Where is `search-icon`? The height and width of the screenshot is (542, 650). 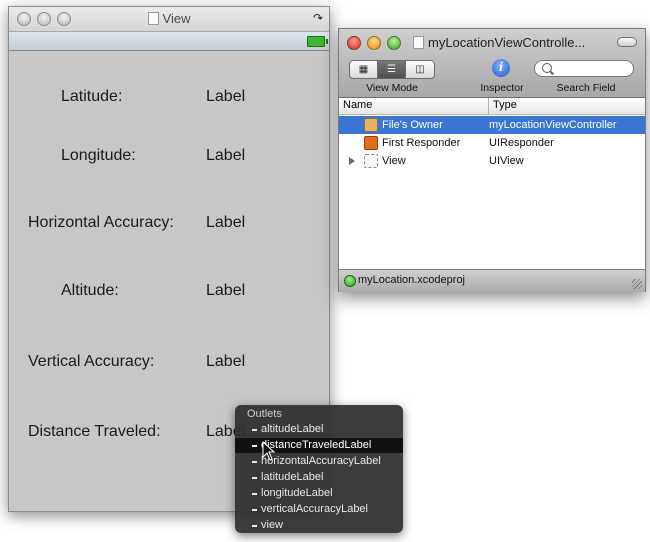
search-icon is located at coordinates (547, 68).